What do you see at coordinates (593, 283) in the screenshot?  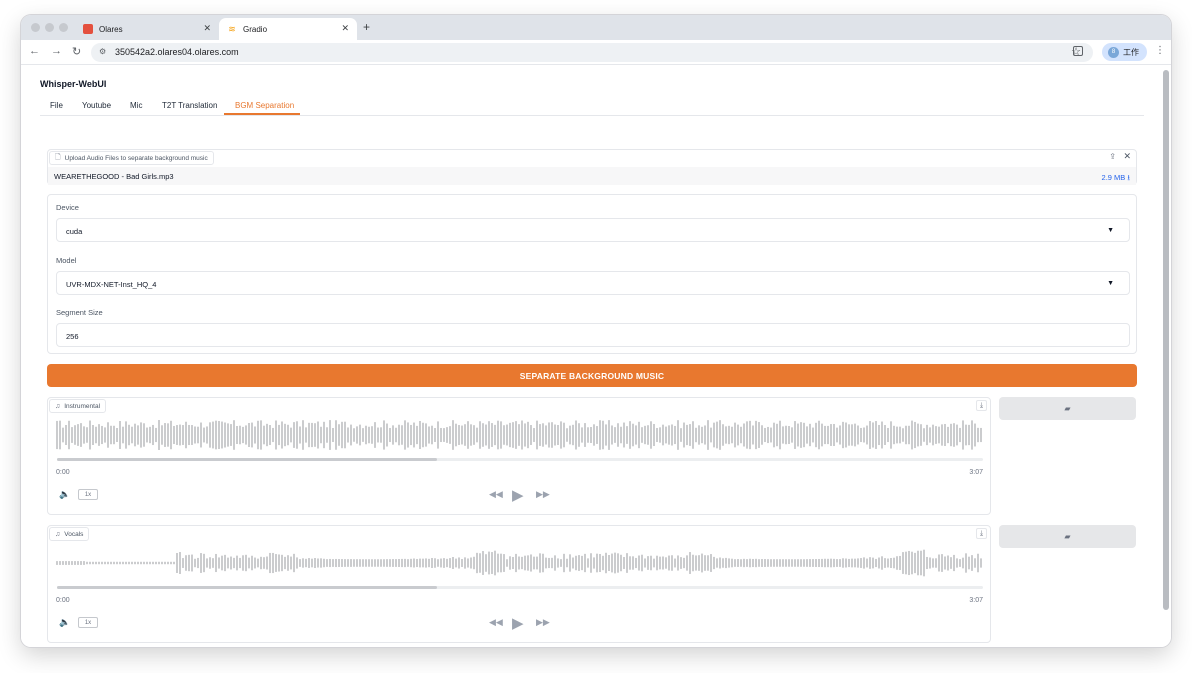 I see `model-dropdown: UVR-MDX-NET-Inst_HQ_4 ▼` at bounding box center [593, 283].